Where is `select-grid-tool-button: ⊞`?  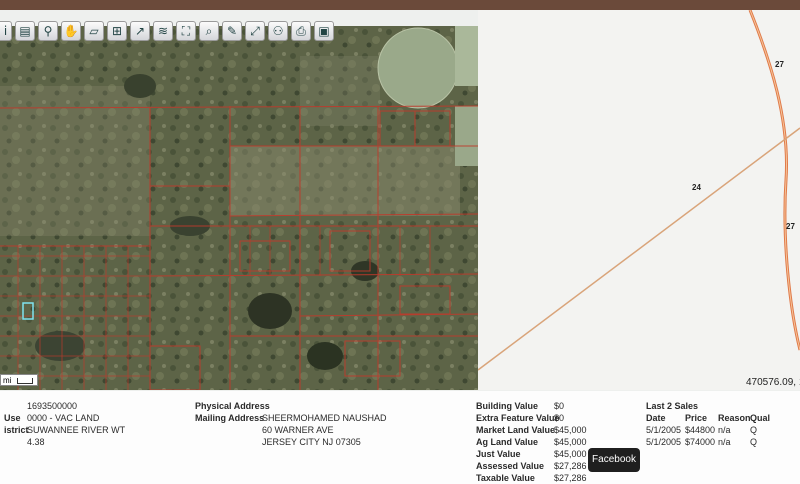
select-grid-tool-button: ⊞ is located at coordinates (117, 31).